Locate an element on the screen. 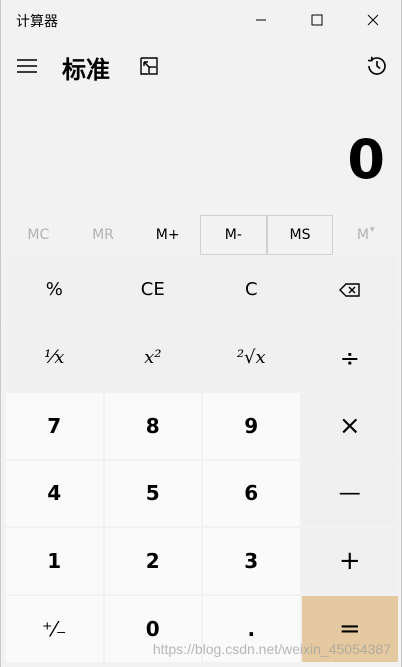 The height and width of the screenshot is (667, 402). digit-2-button: 2 is located at coordinates (152, 561).